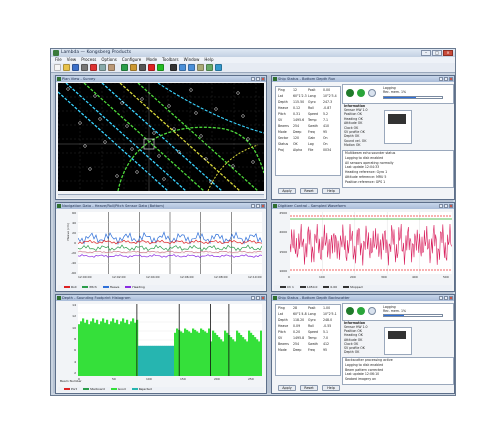  I want to click on info-item: All sensors operating normally, so click(369, 162).